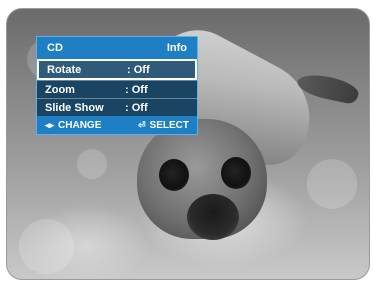 The image size is (373, 284). I want to click on osd-header: CD Info, so click(117, 48).